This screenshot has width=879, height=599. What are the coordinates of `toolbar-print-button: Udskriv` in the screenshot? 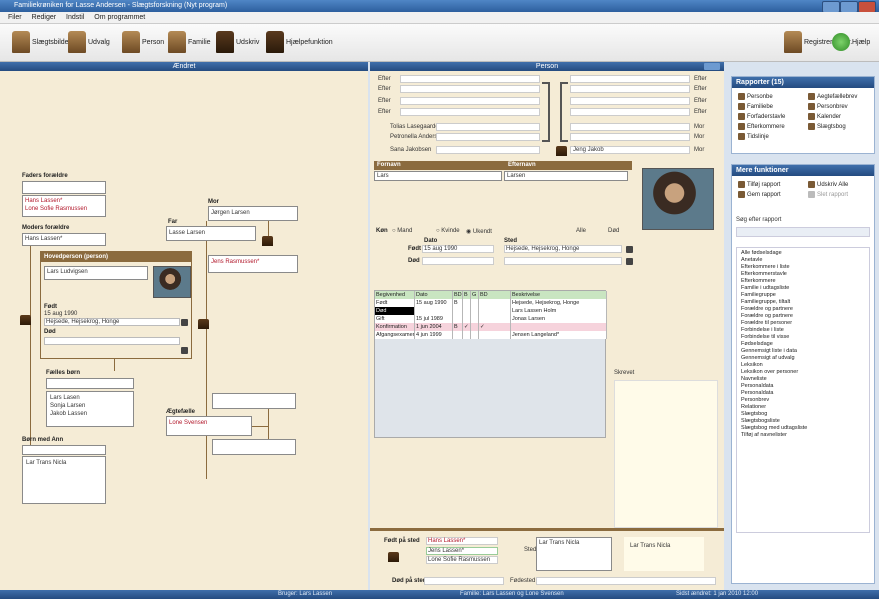 It's located at (237, 43).